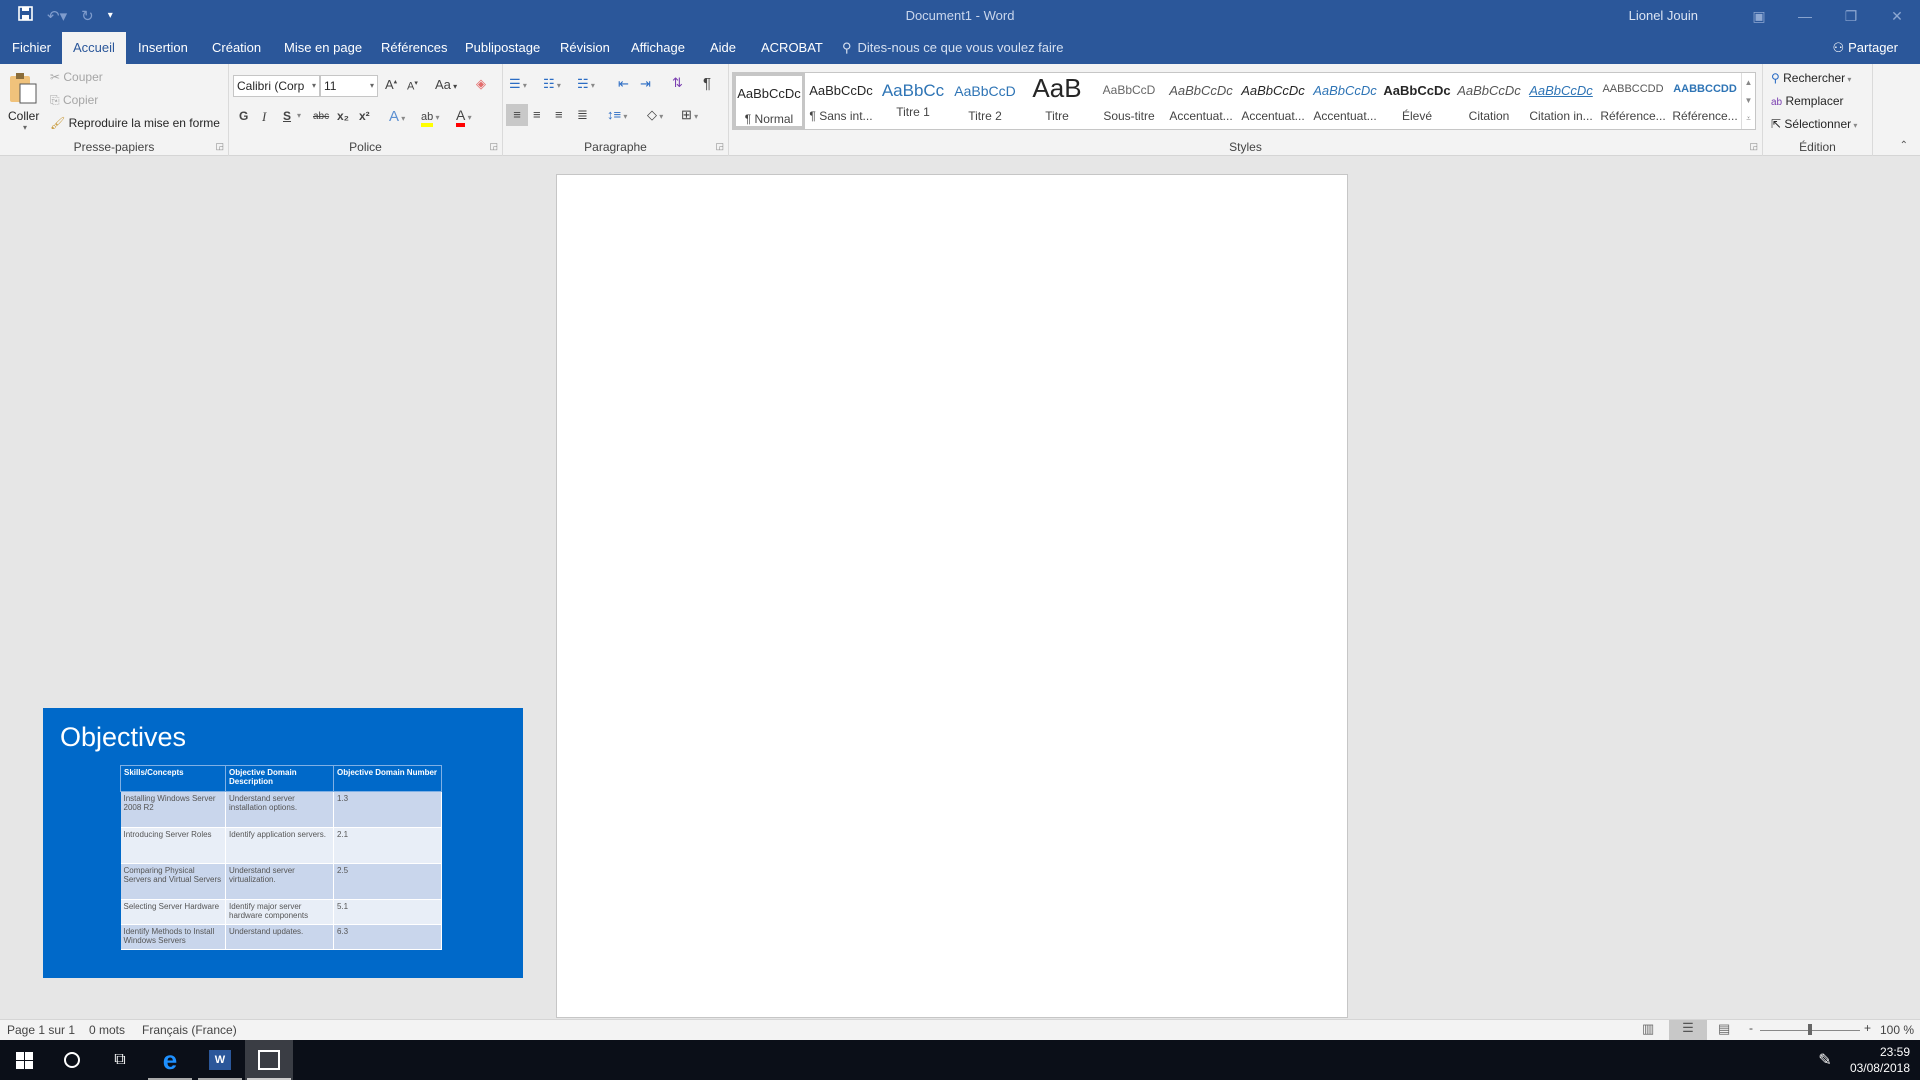  I want to click on font-color-button: A ▾, so click(464, 117).